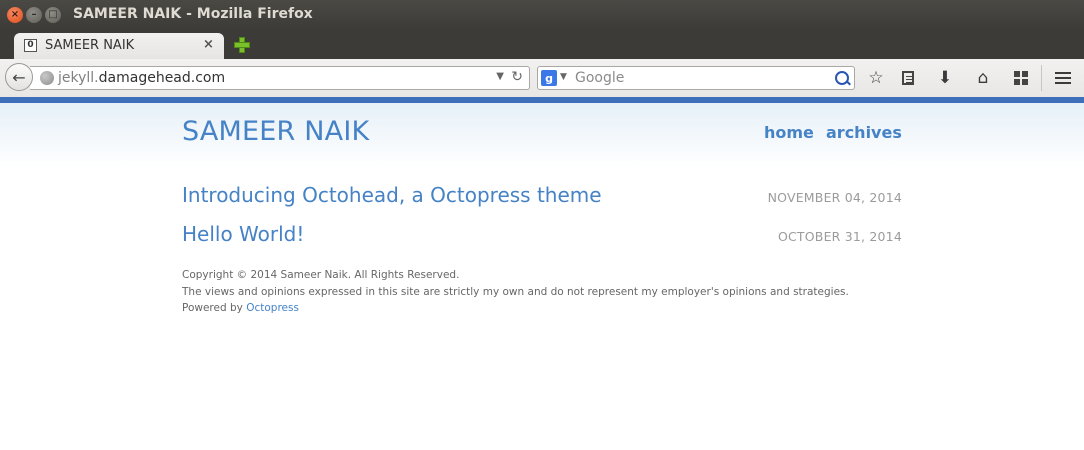  Describe the element at coordinates (542, 15) in the screenshot. I see `window-titlebar: × – □ SAMEER NAIK - Mozilla Firefox` at that location.